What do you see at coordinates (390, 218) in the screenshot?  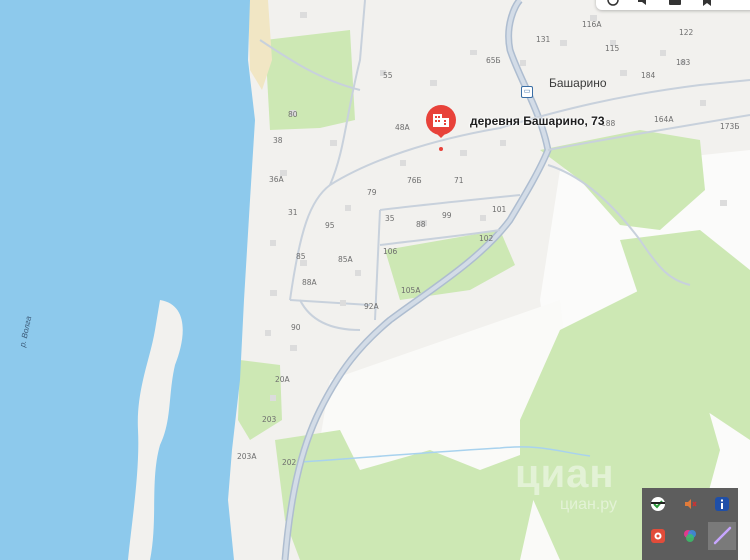 I see `house-number: 35` at bounding box center [390, 218].